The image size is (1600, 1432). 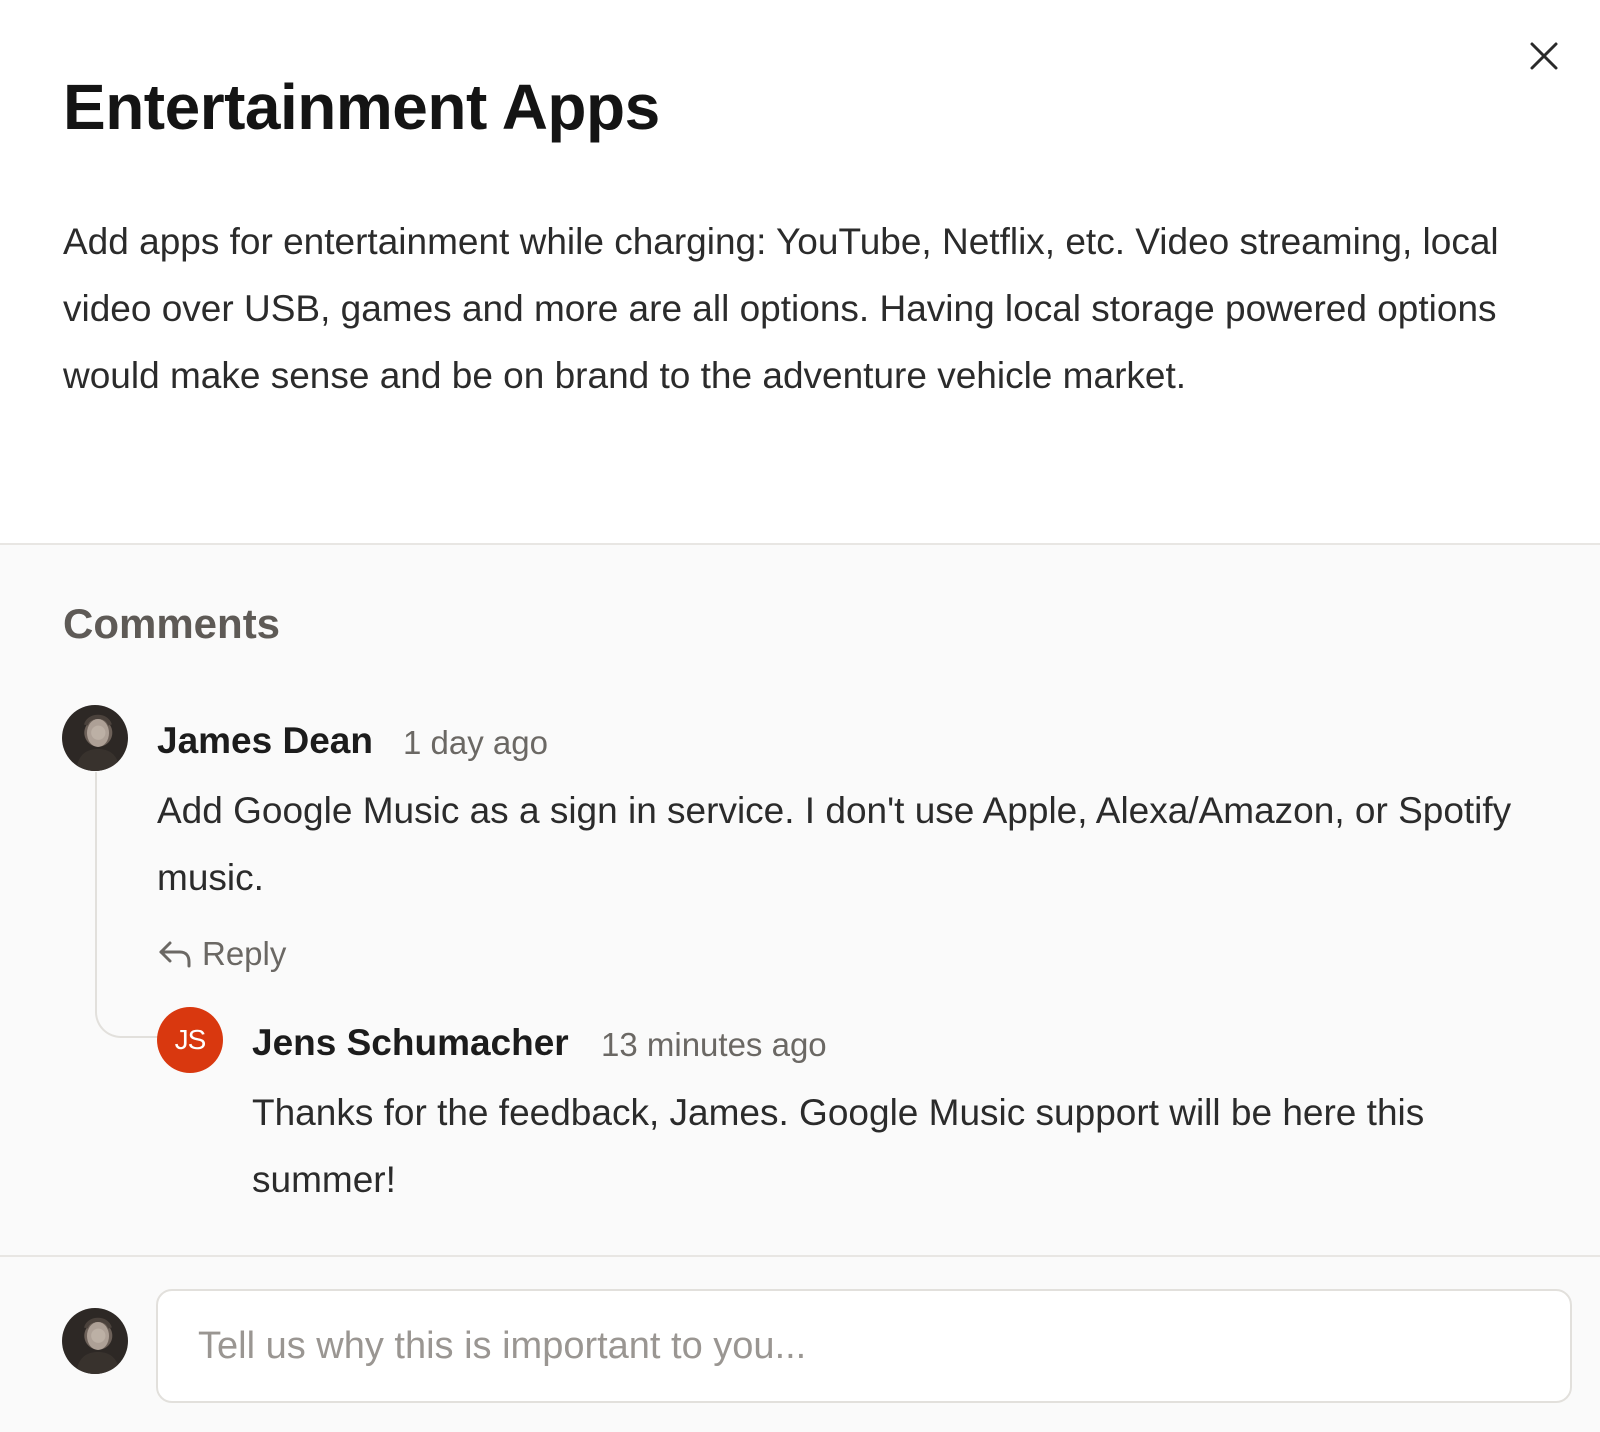 I want to click on reply-button: Reply, so click(x=222, y=954).